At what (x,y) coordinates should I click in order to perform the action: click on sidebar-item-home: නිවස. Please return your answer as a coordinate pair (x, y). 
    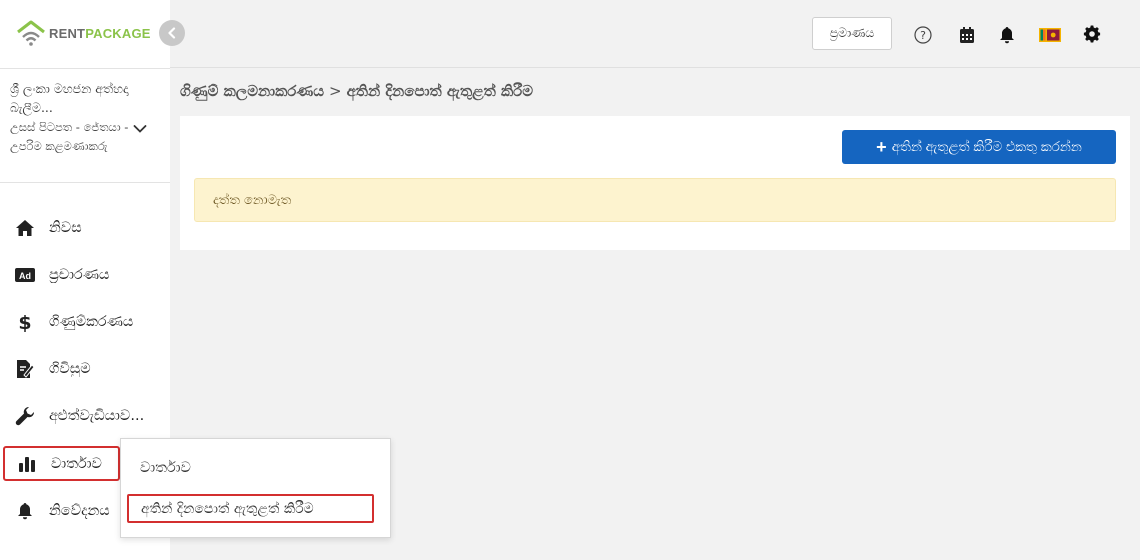
    Looking at the image, I should click on (85, 228).